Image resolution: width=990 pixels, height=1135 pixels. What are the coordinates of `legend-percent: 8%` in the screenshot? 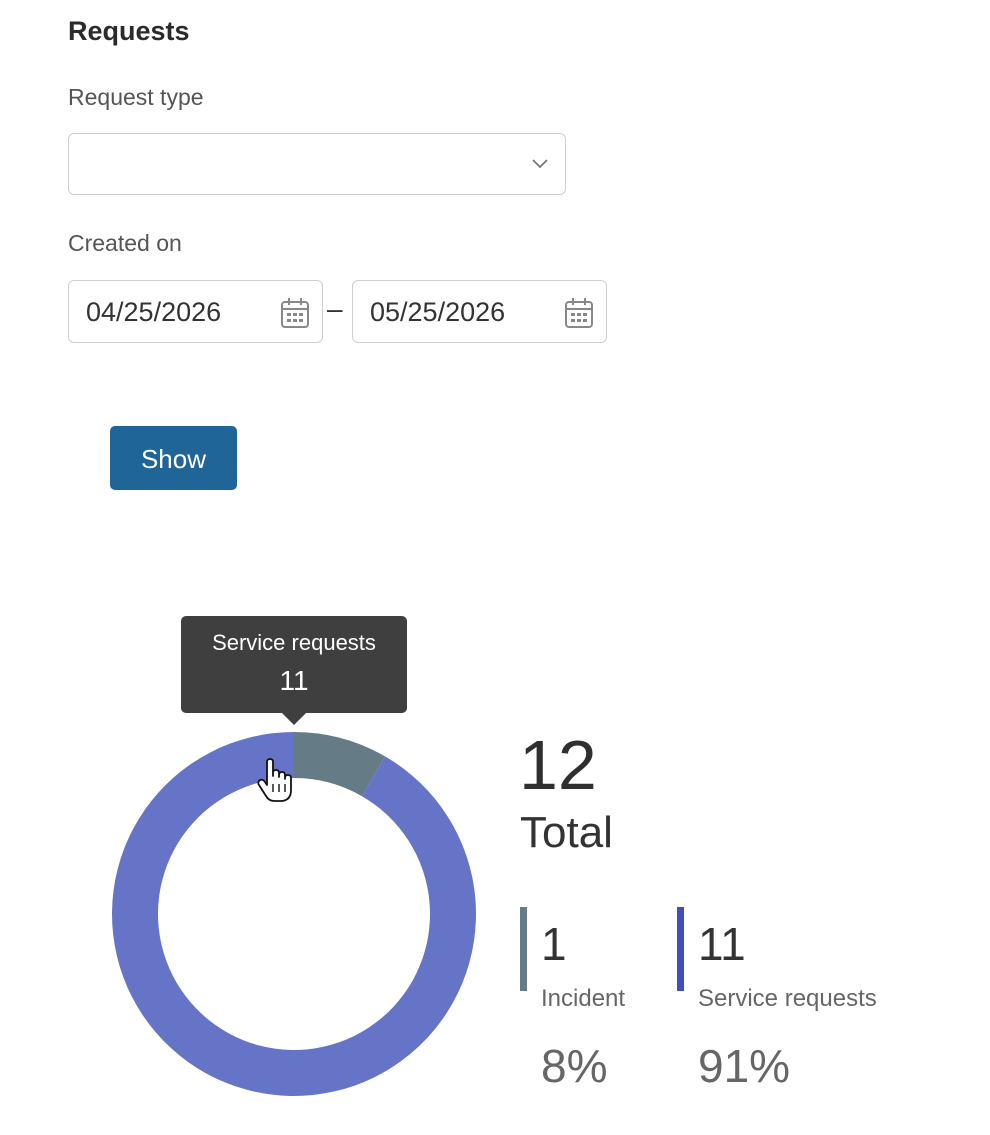 It's located at (574, 1066).